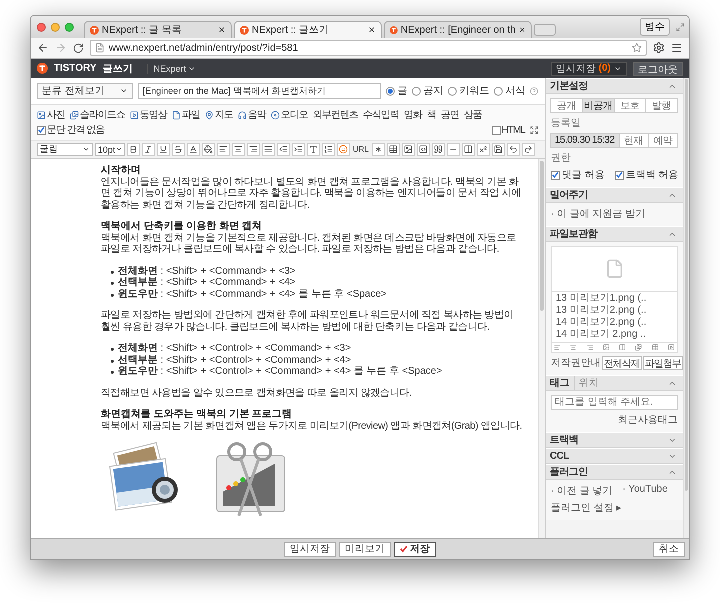  Describe the element at coordinates (614, 86) in the screenshot. I see `panel-header: 기본설정` at that location.